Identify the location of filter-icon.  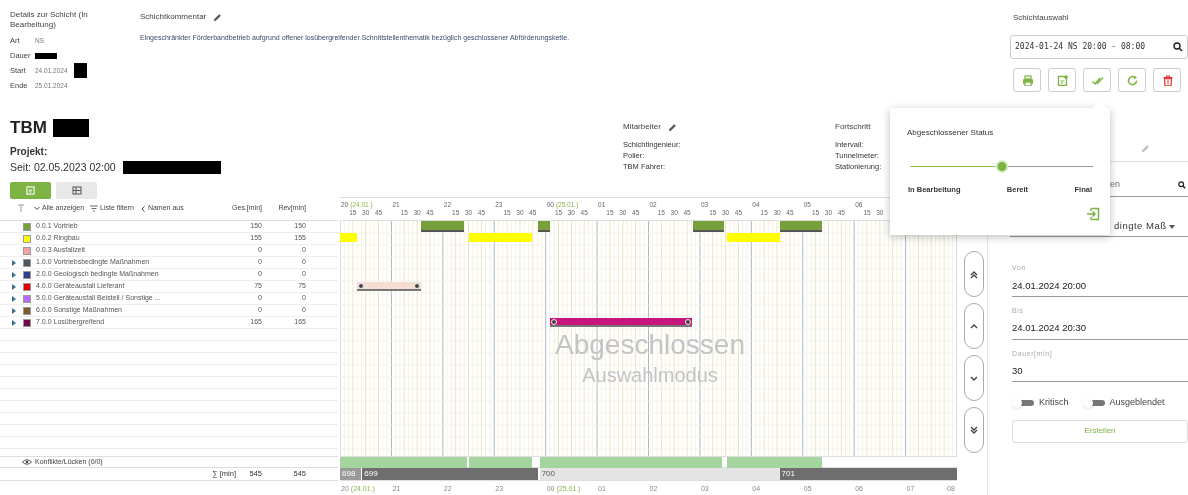
(94, 208).